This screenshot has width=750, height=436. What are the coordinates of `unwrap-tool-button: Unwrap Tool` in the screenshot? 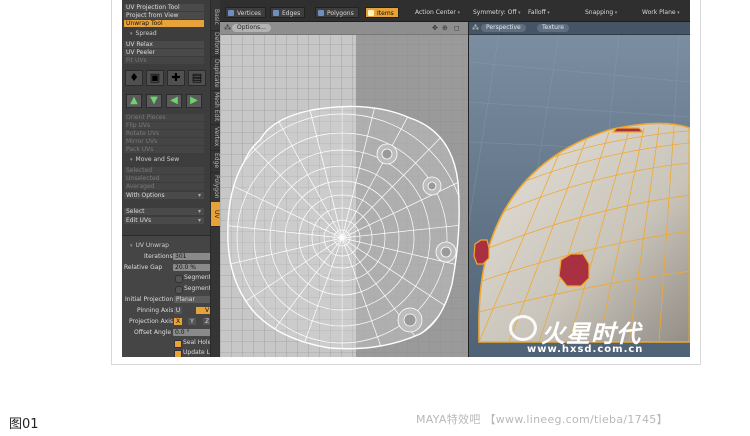 It's located at (164, 23).